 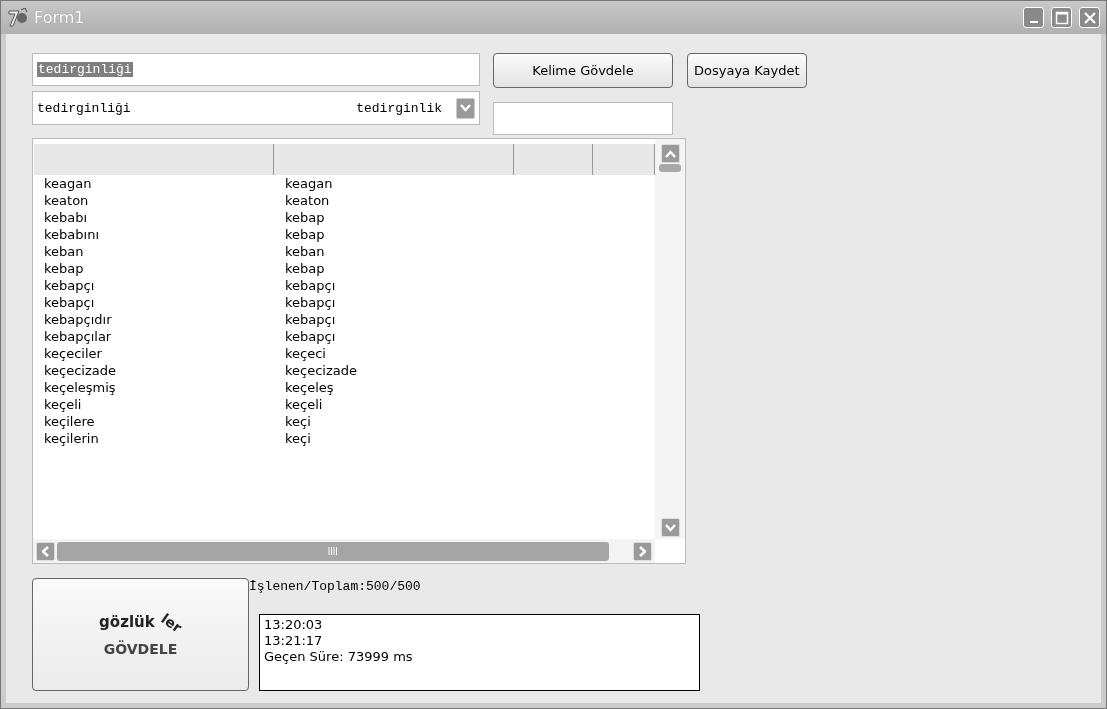 I want to click on table-cell-text: keçilerin, so click(x=71, y=438).